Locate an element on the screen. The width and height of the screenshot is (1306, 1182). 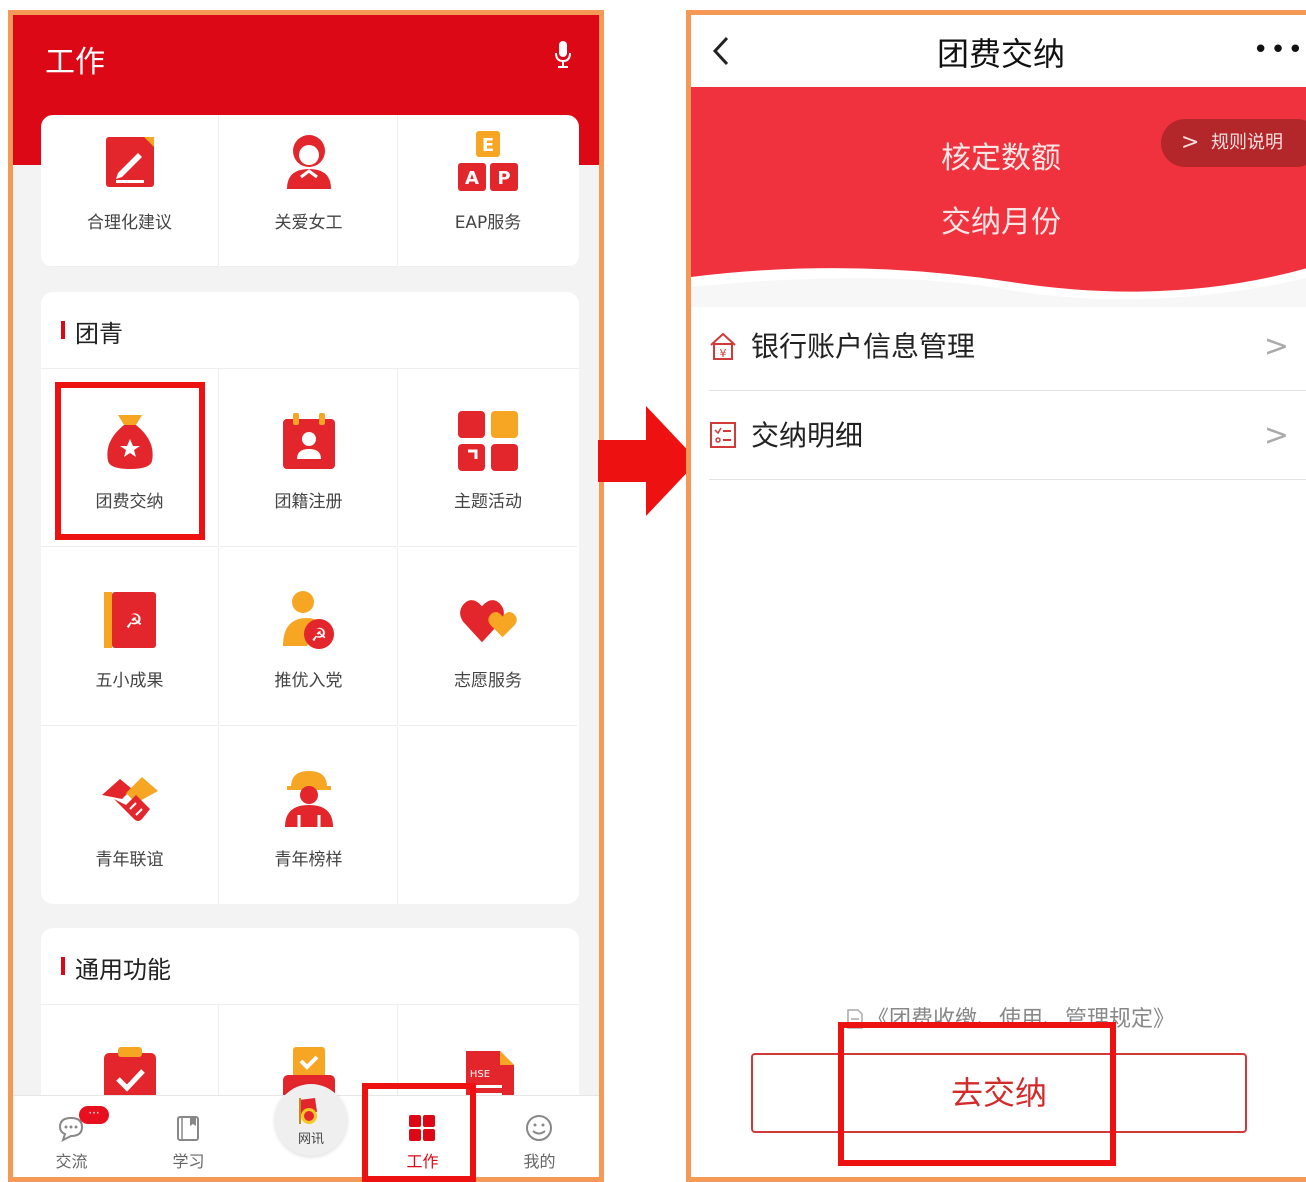
quick-services-card: 合理化建议 关爱女工 E A P EAP服务 is located at coordinates (310, 191).